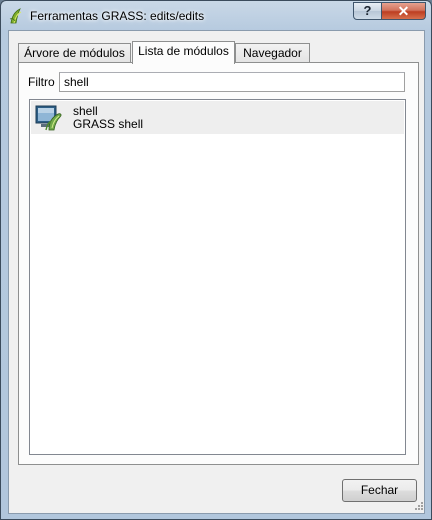  Describe the element at coordinates (217, 117) in the screenshot. I see `list-item: shell GRASS shell` at that location.